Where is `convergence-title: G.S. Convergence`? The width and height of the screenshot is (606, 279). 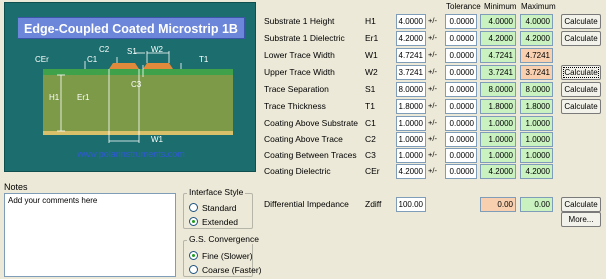
convergence-title: G.S. Convergence is located at coordinates (224, 239).